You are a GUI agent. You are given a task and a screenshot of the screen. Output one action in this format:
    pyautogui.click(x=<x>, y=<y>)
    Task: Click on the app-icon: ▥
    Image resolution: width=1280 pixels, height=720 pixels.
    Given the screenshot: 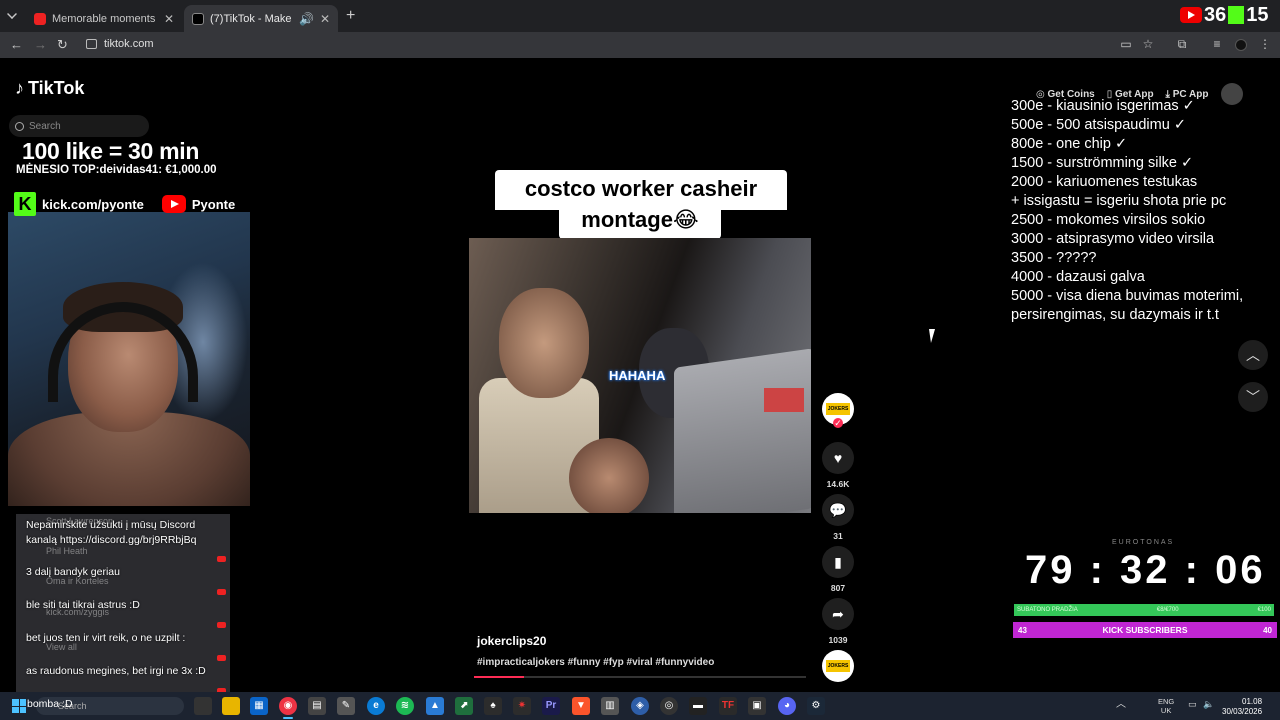 What is the action you would take?
    pyautogui.click(x=610, y=706)
    